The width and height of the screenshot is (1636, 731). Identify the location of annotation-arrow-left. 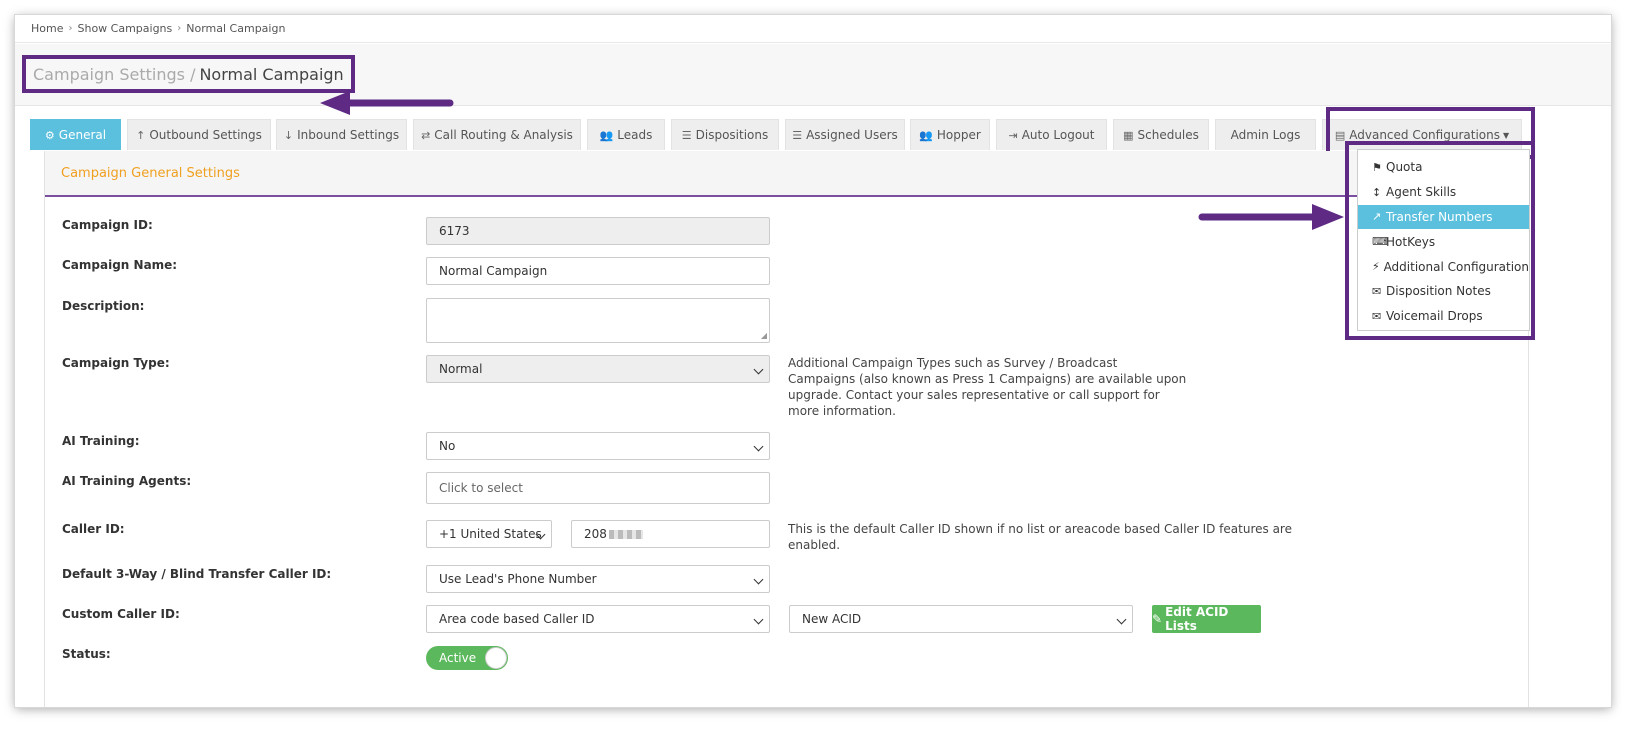
(387, 103).